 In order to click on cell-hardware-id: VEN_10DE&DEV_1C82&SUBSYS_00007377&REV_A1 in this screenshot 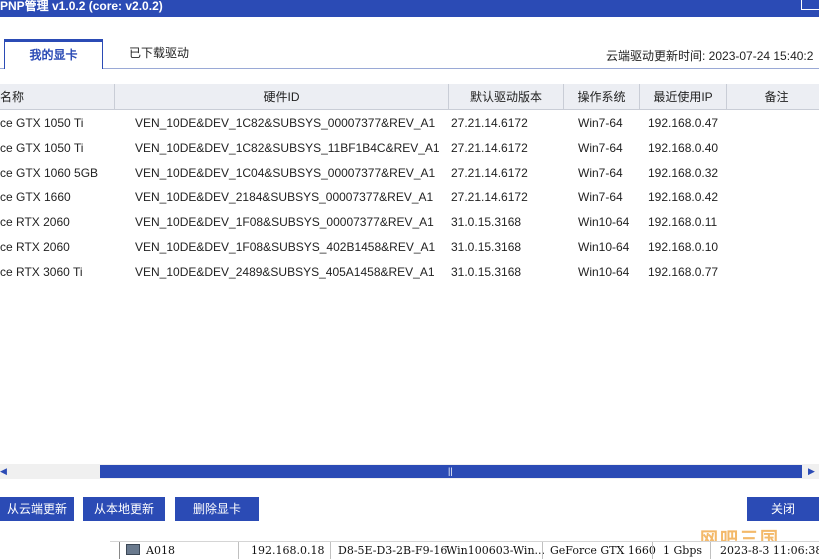, I will do `click(285, 123)`.